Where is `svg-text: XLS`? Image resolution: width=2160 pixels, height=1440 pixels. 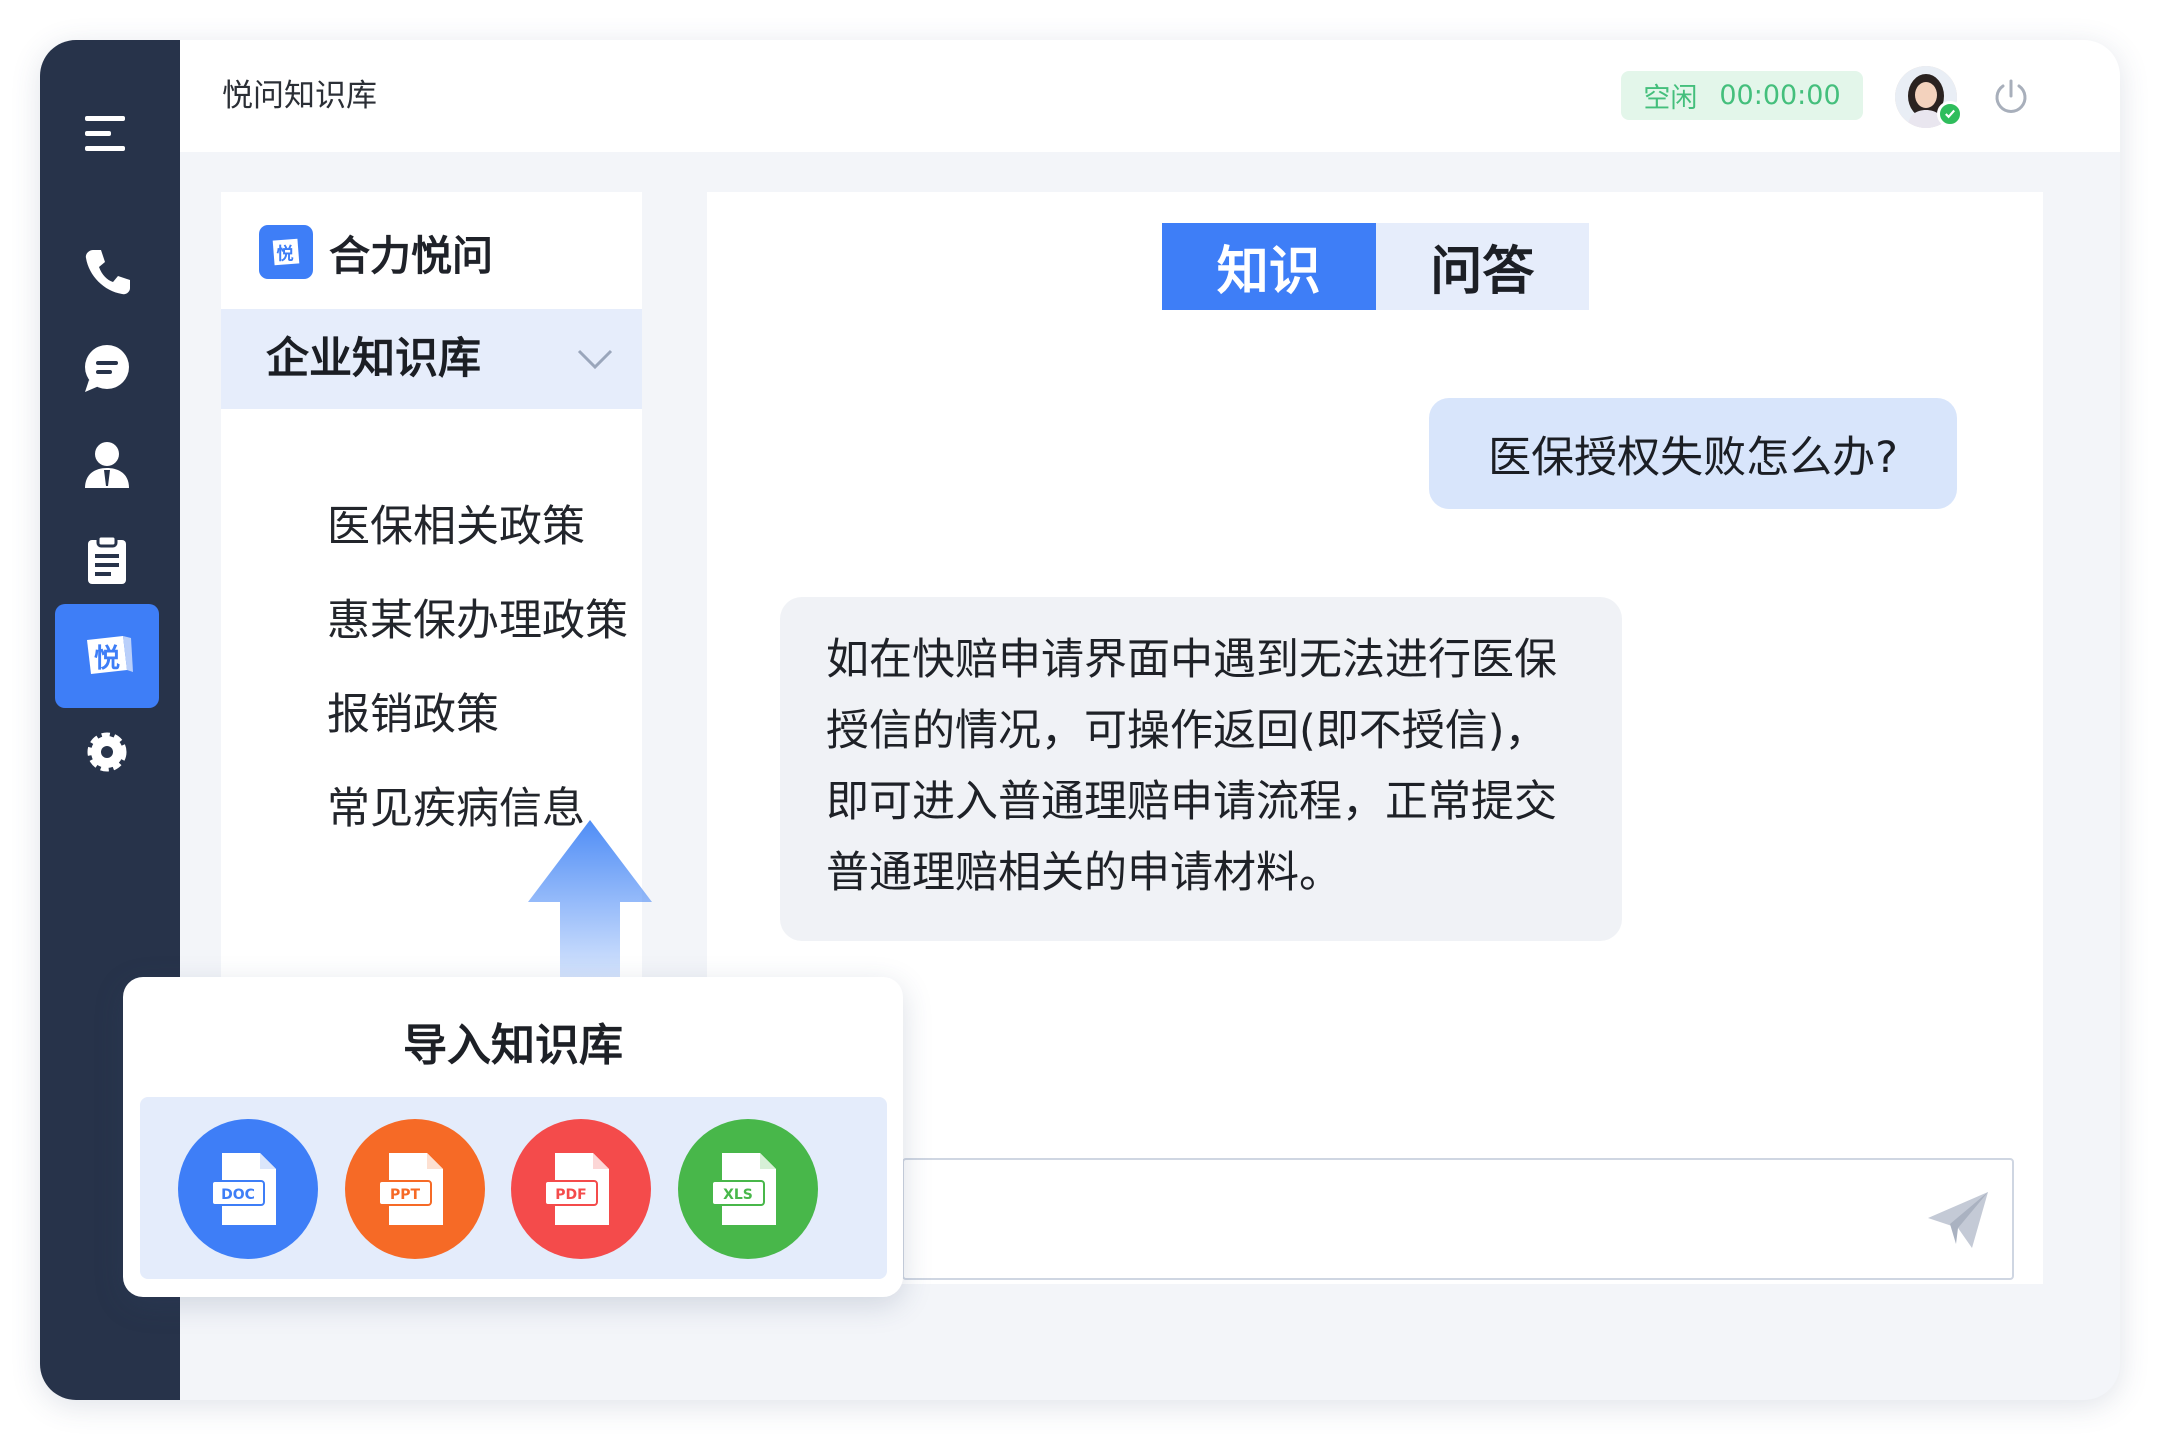
svg-text: XLS is located at coordinates (738, 1195).